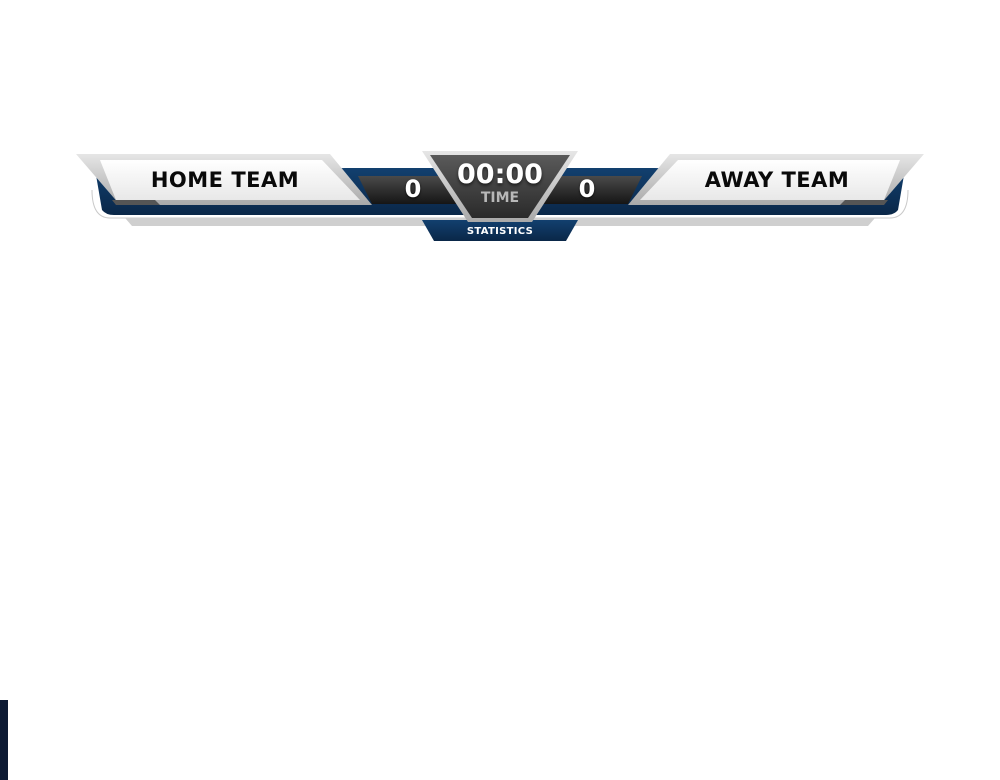 The width and height of the screenshot is (1000, 780). Describe the element at coordinates (413, 189) in the screenshot. I see `home-score: 0` at that location.